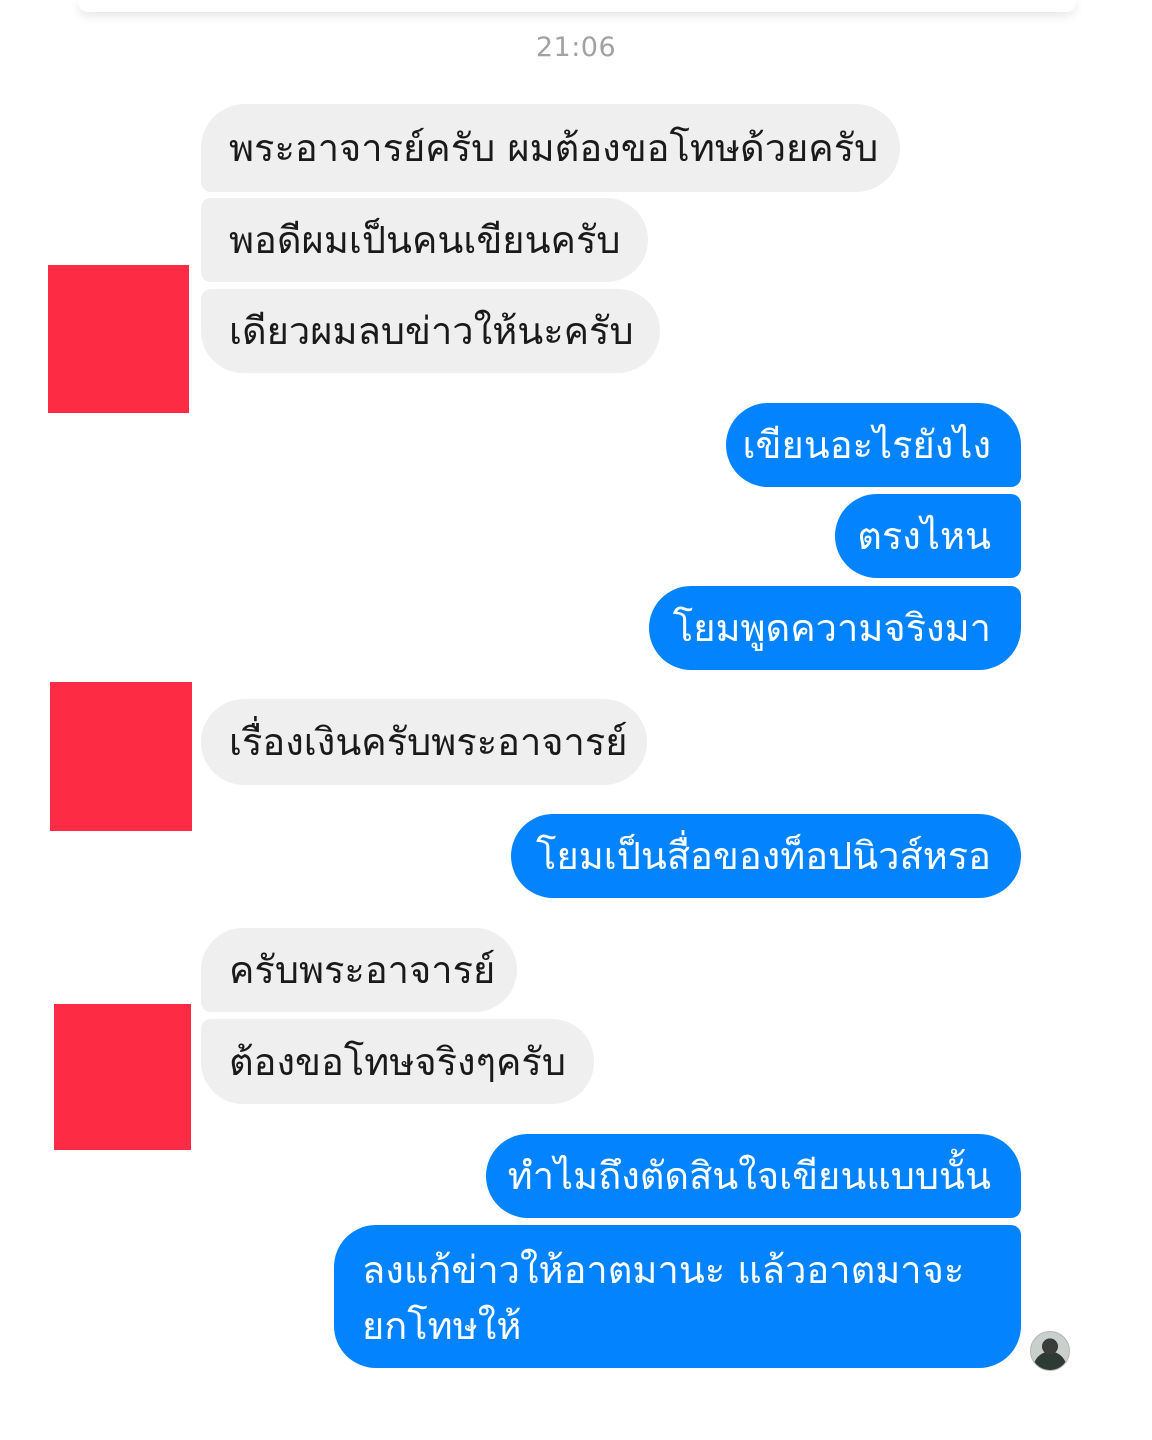  I want to click on seen-avatar-icon, so click(1050, 1351).